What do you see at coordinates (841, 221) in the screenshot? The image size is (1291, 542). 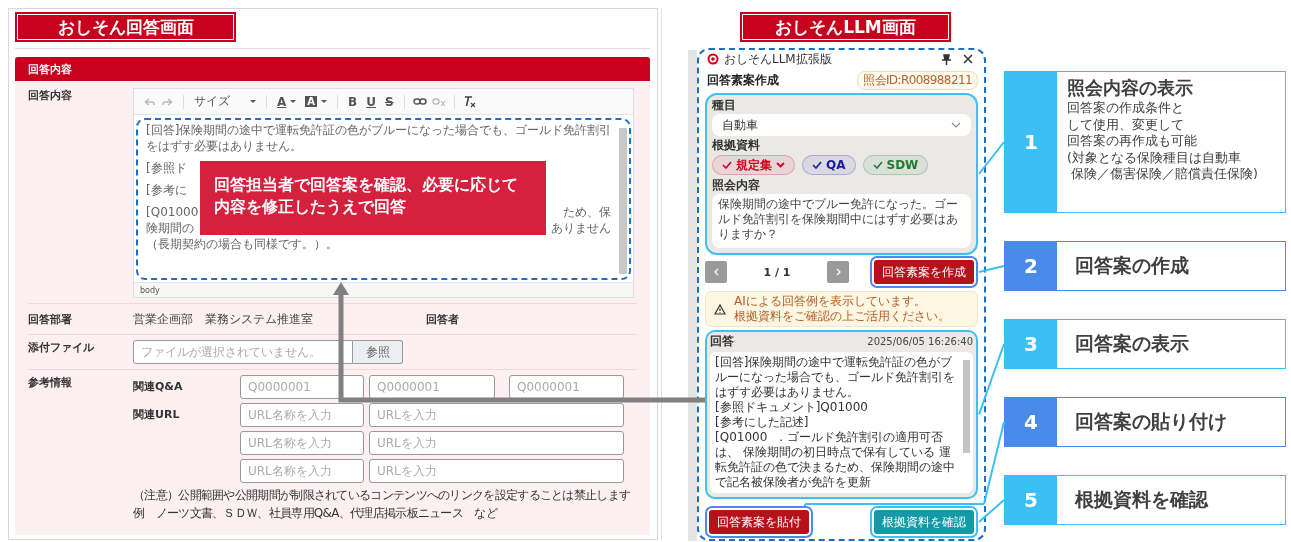 I see `inquiry-text-area: 保険期間の途中でブルー免許になった。ゴールド免許割引を保険期間中にはずす必要はありますか？` at bounding box center [841, 221].